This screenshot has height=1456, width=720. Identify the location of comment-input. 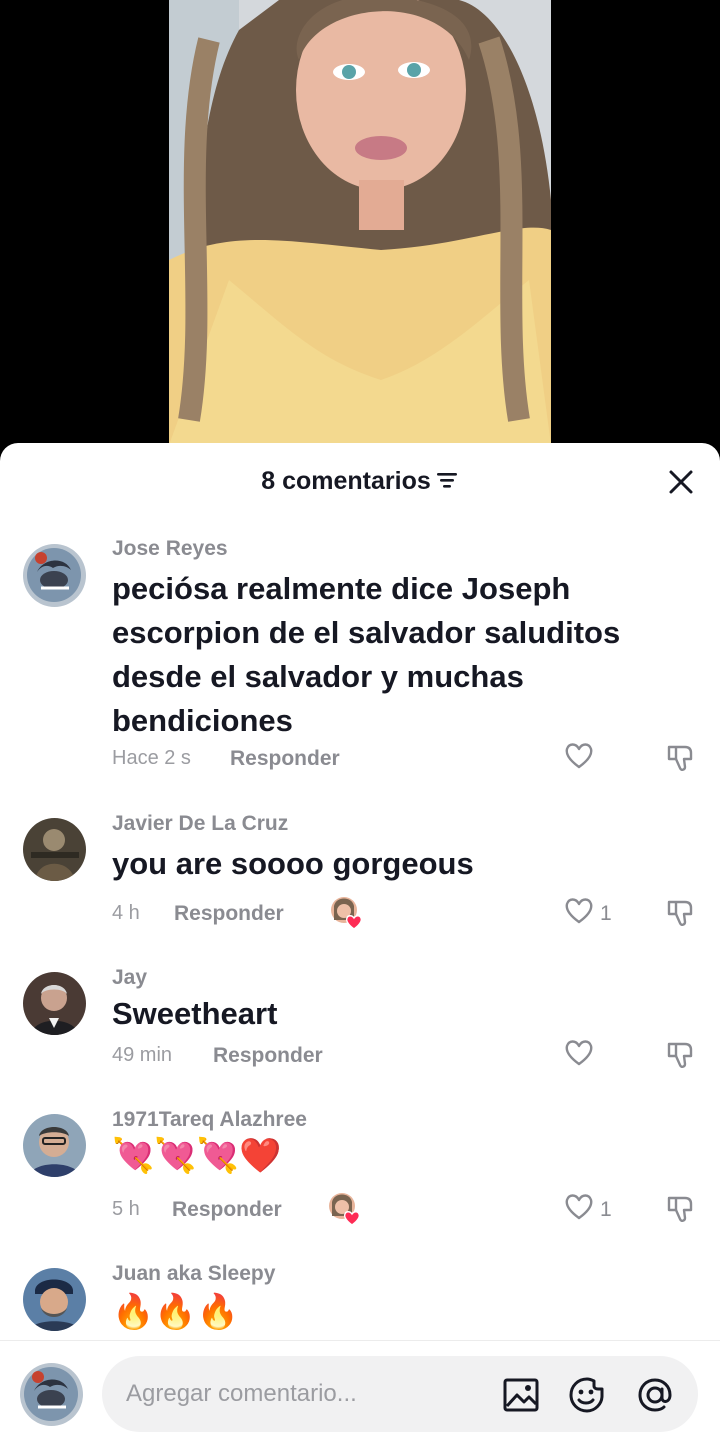
(316, 1394).